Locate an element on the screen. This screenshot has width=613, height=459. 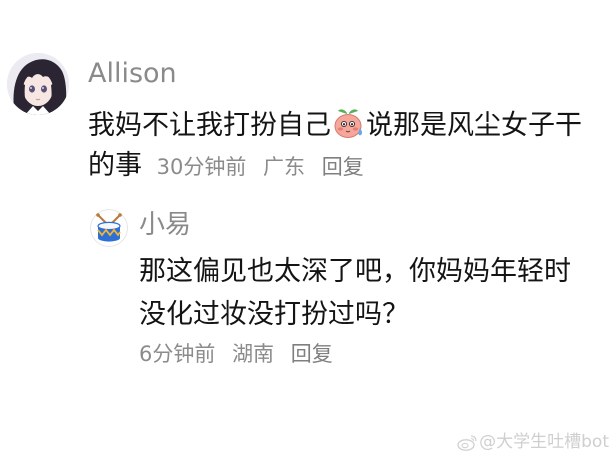
comment-location: 广东 is located at coordinates (284, 167).